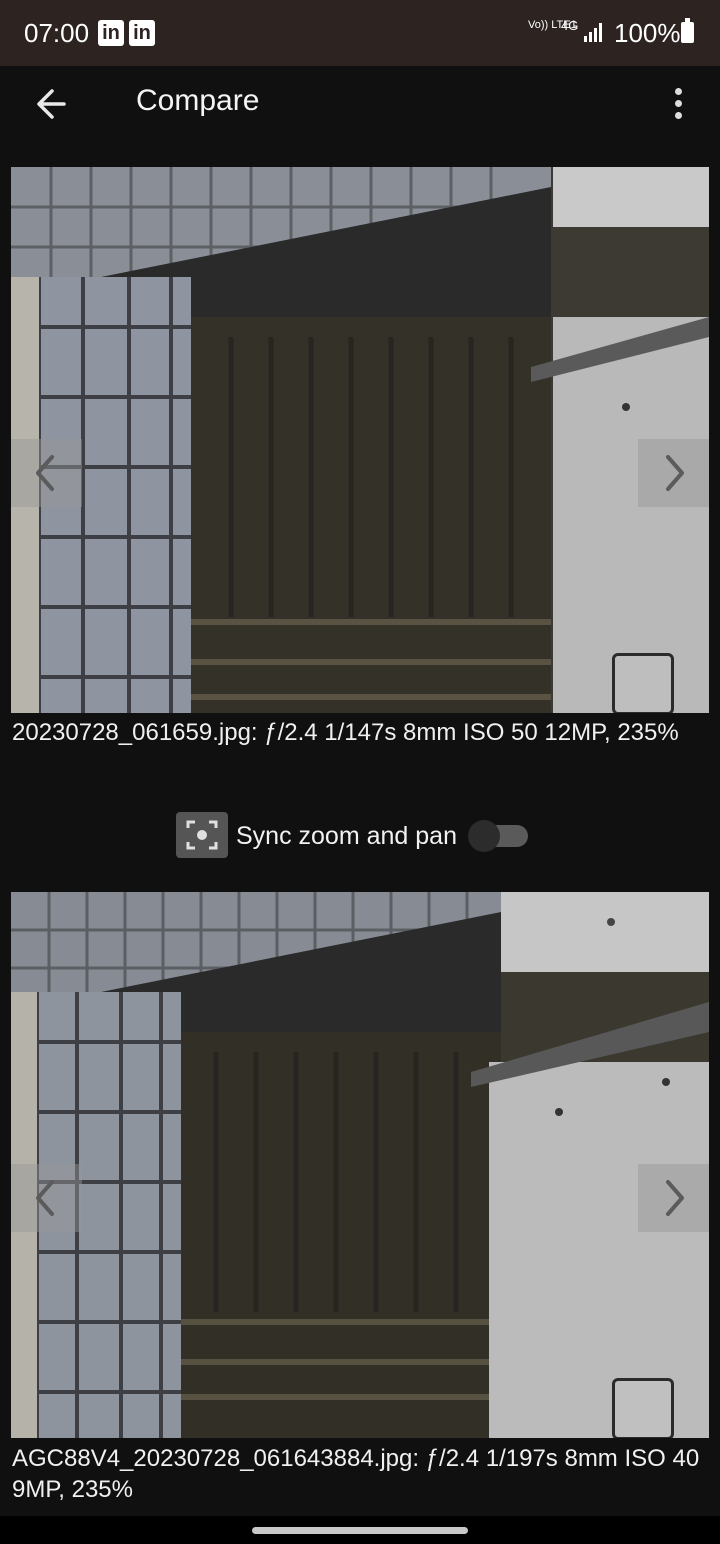 This screenshot has height=1544, width=720. I want to click on page-title: Compare, so click(198, 100).